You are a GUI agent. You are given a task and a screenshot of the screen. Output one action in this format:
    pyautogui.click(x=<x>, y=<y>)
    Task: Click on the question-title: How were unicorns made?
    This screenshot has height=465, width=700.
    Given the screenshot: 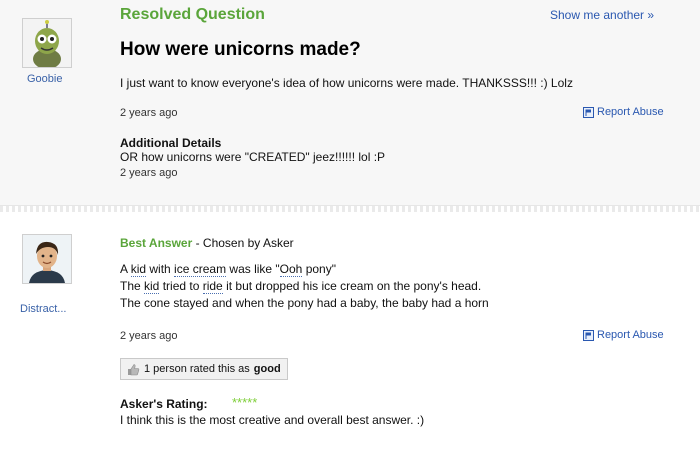 What is the action you would take?
    pyautogui.click(x=240, y=49)
    